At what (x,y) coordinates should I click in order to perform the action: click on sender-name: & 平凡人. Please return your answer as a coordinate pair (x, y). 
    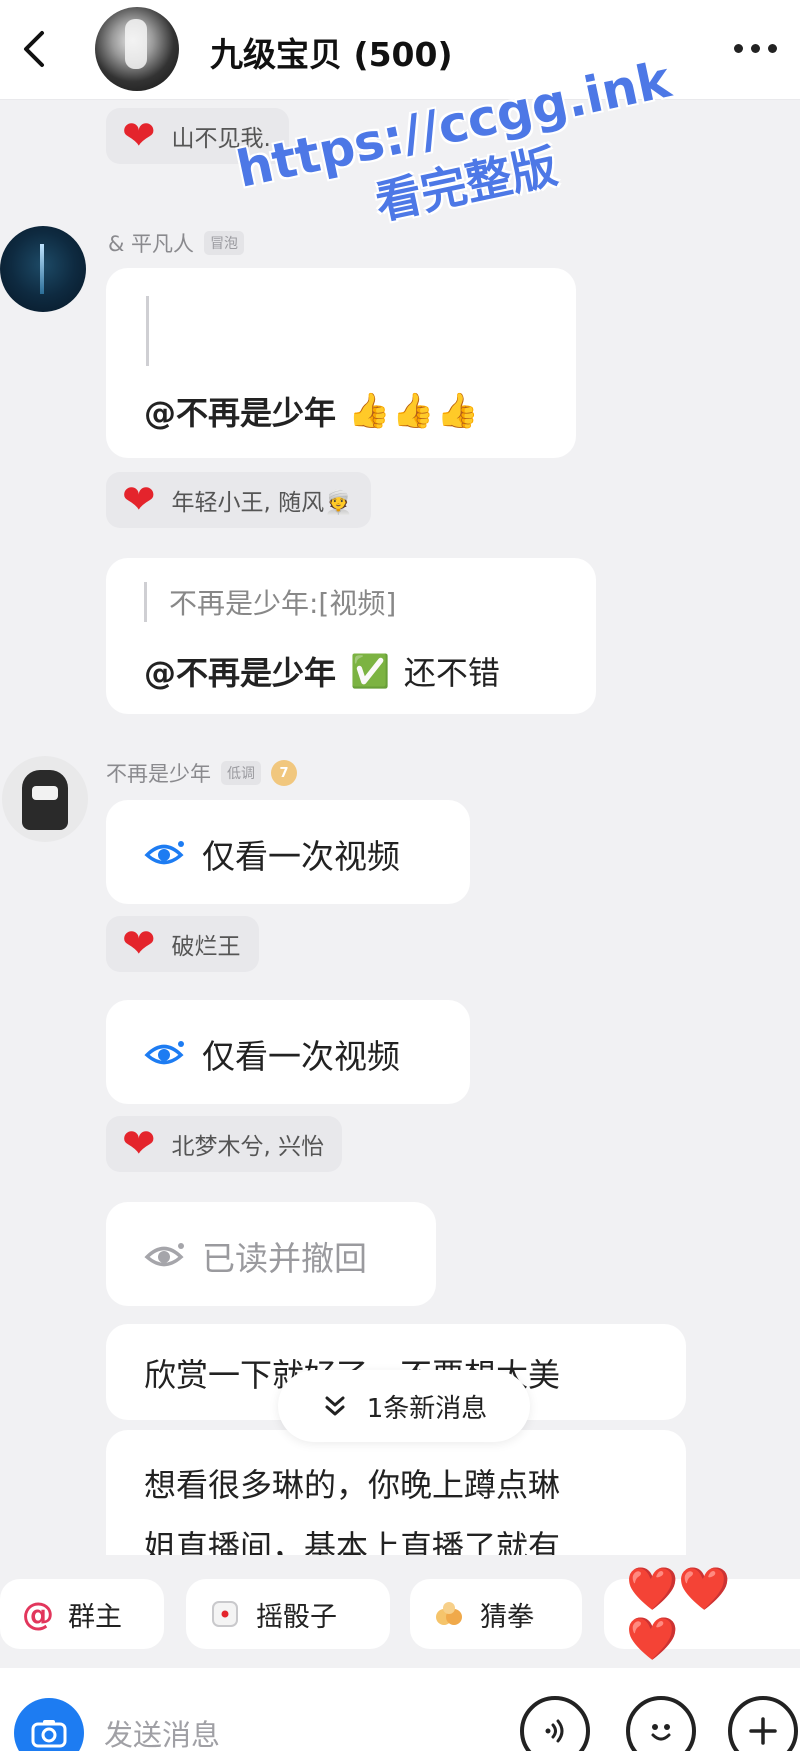
    Looking at the image, I should click on (151, 244).